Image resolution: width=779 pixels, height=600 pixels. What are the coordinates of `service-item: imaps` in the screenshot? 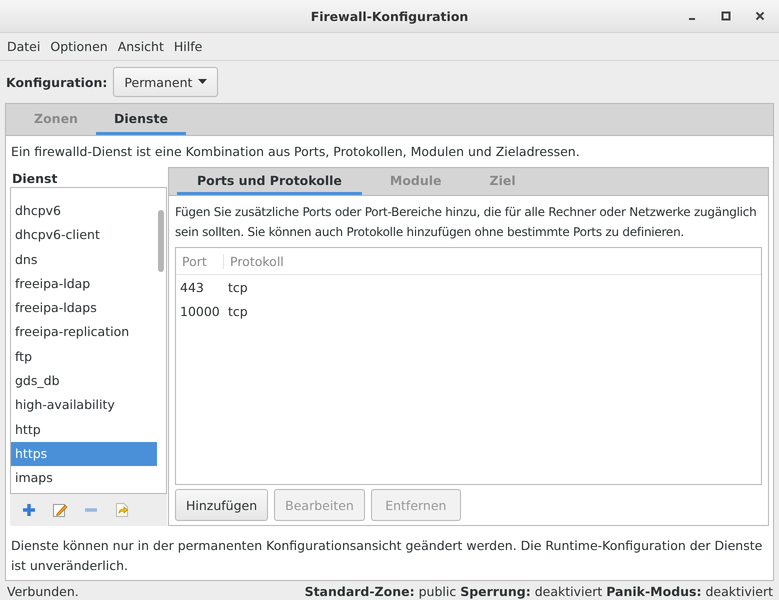 It's located at (84, 478).